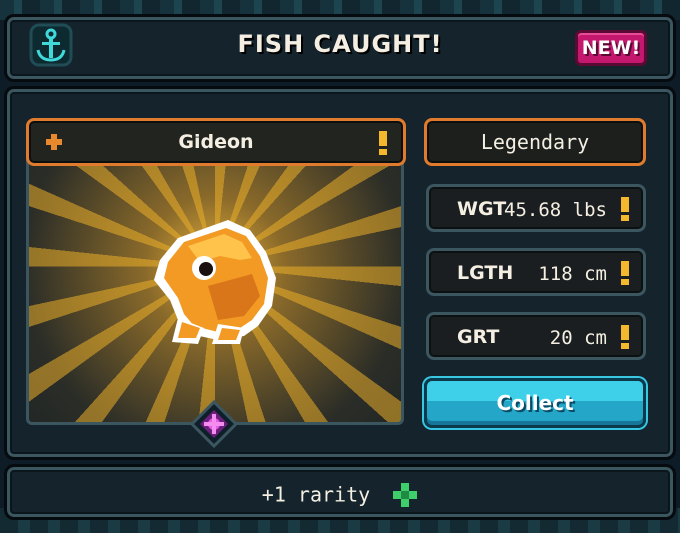  Describe the element at coordinates (572, 274) in the screenshot. I see `stat-value: 118 cm` at that location.